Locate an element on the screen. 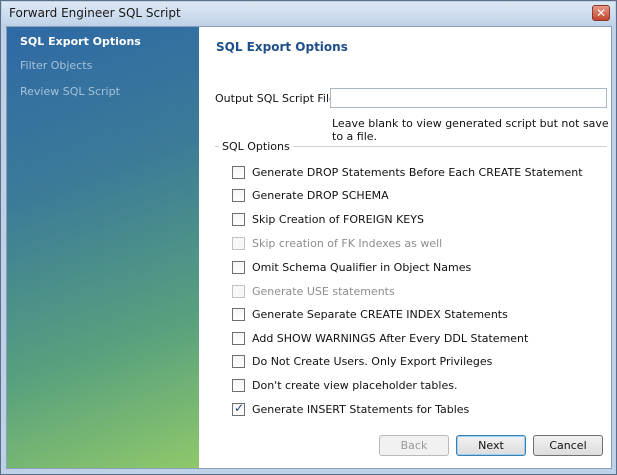  checkmark-icon: ✓ is located at coordinates (239, 408).